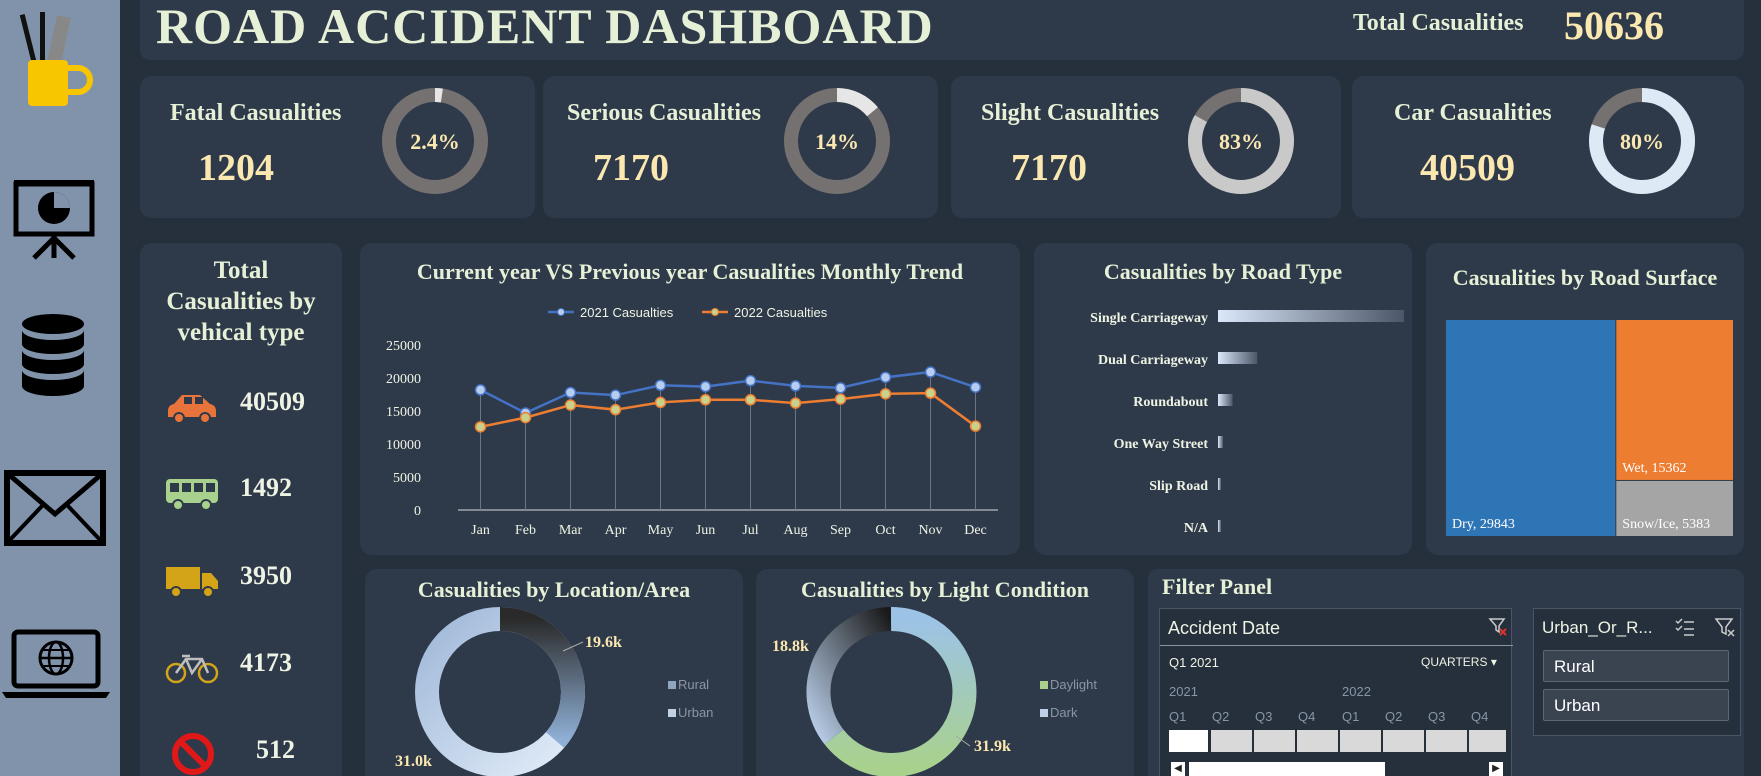  What do you see at coordinates (1493, 662) in the screenshot?
I see `chevron-down-icon: ▾` at bounding box center [1493, 662].